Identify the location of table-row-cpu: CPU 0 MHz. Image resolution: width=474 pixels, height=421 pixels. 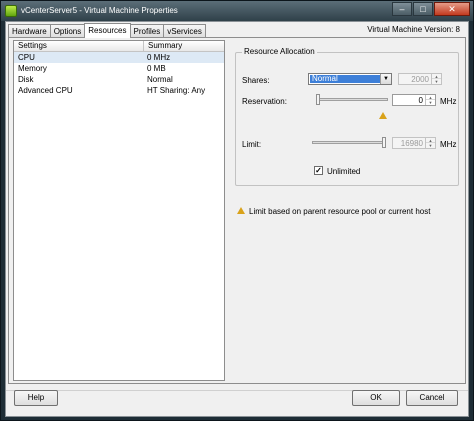
(119, 57).